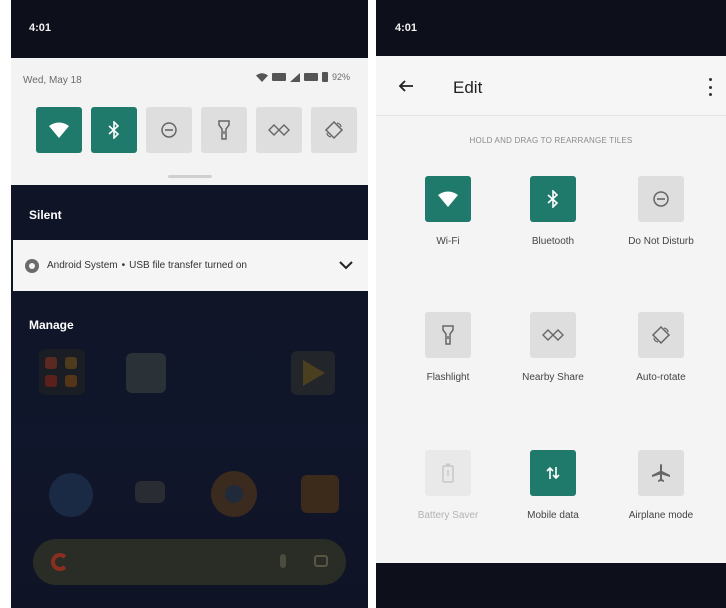  I want to click on edit-tile-flashlight: Flashlight, so click(448, 347).